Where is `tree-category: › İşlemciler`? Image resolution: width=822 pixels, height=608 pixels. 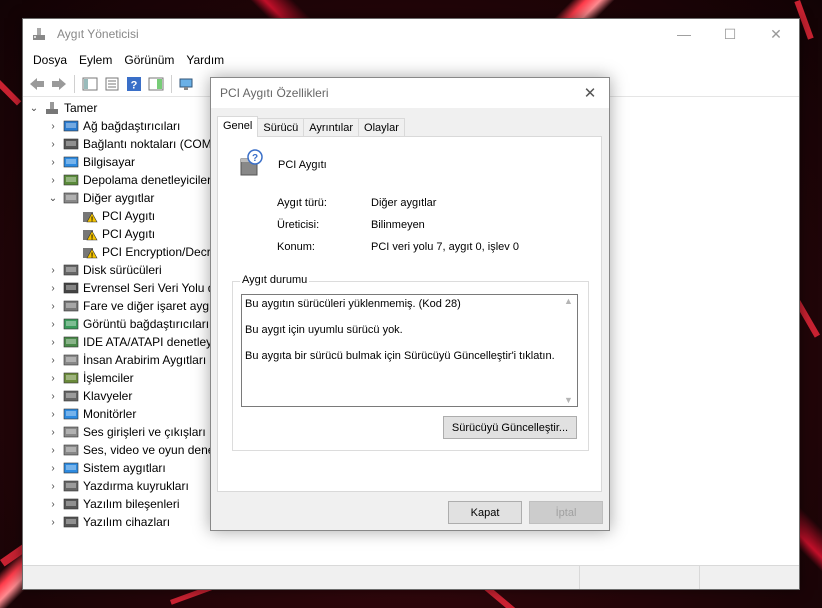 tree-category: › İşlemciler is located at coordinates (123, 378).